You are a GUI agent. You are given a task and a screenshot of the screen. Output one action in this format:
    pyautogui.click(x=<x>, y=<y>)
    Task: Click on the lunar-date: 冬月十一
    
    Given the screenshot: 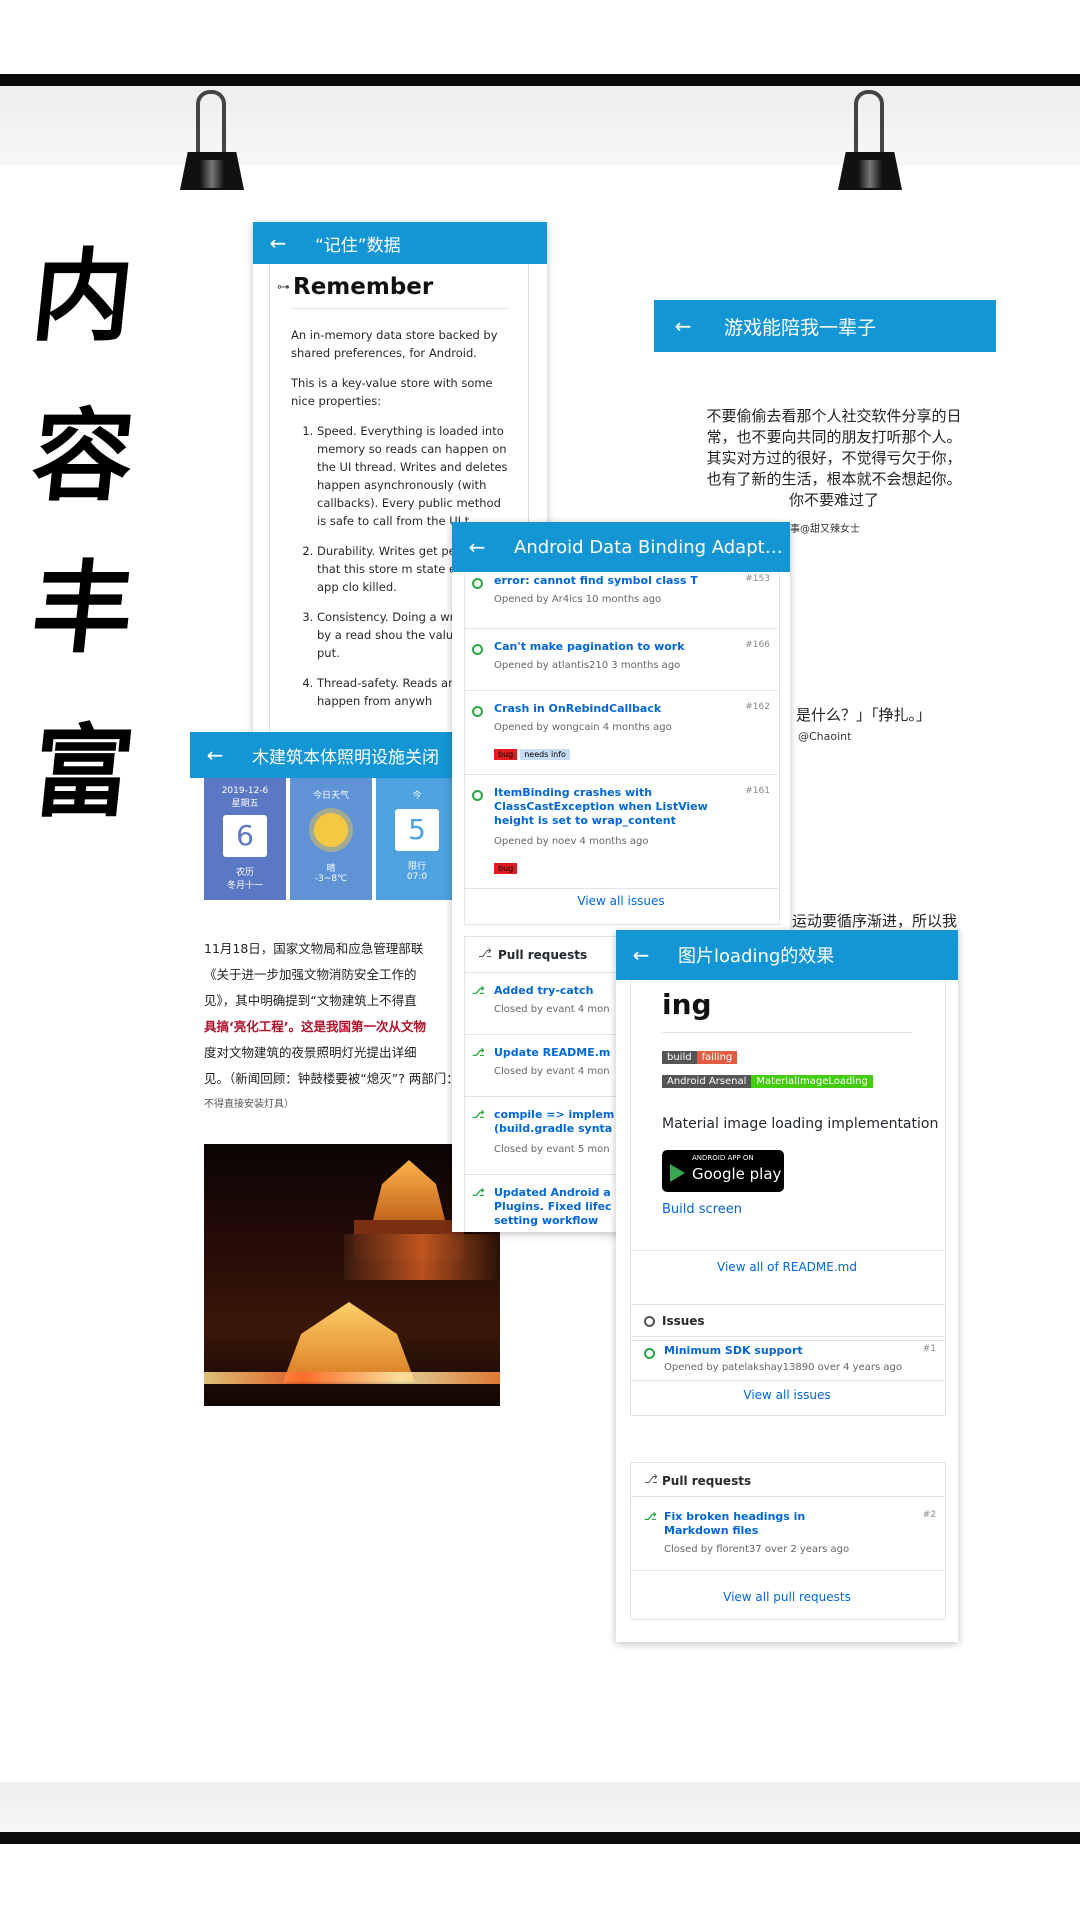 What is the action you would take?
    pyautogui.click(x=244, y=886)
    